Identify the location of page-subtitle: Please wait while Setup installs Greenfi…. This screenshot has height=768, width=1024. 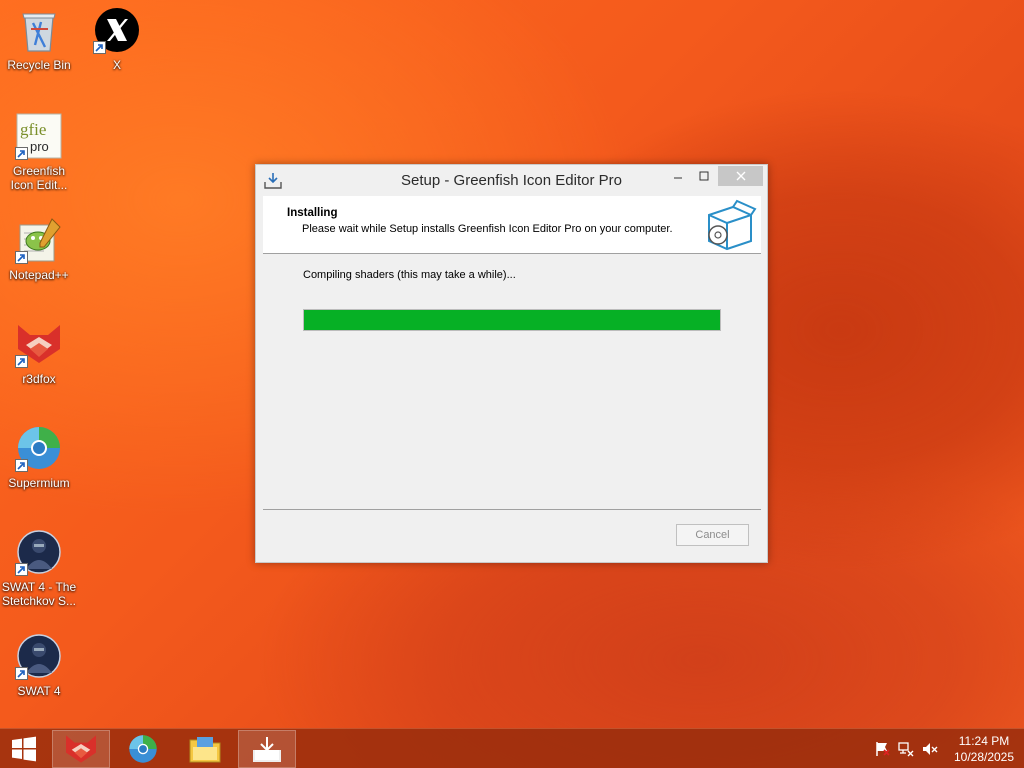
(487, 229).